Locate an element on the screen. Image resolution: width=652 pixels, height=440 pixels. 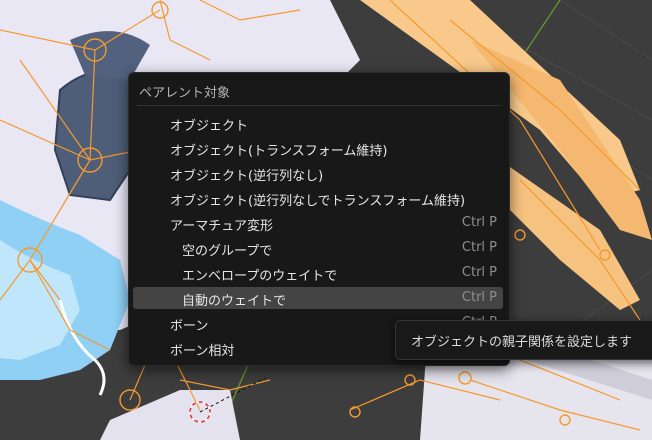
menu-item-label: オブジェクト is located at coordinates (209, 126).